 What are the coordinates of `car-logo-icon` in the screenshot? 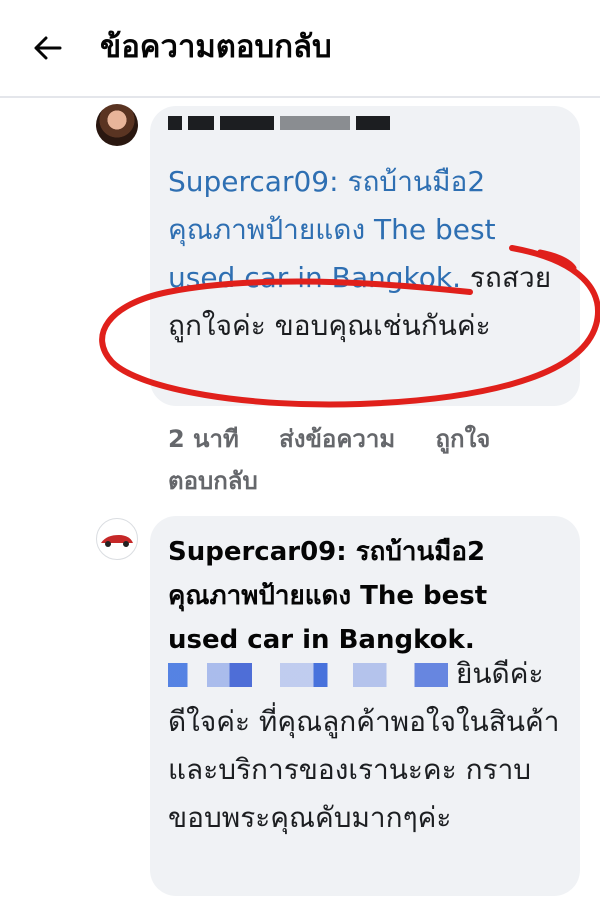 It's located at (117, 541).